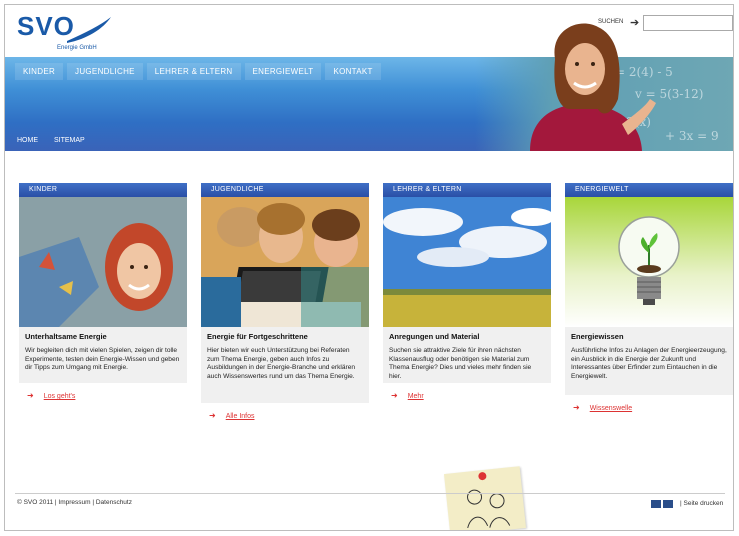  Describe the element at coordinates (485, 498) in the screenshot. I see `sticky-note-image` at that location.